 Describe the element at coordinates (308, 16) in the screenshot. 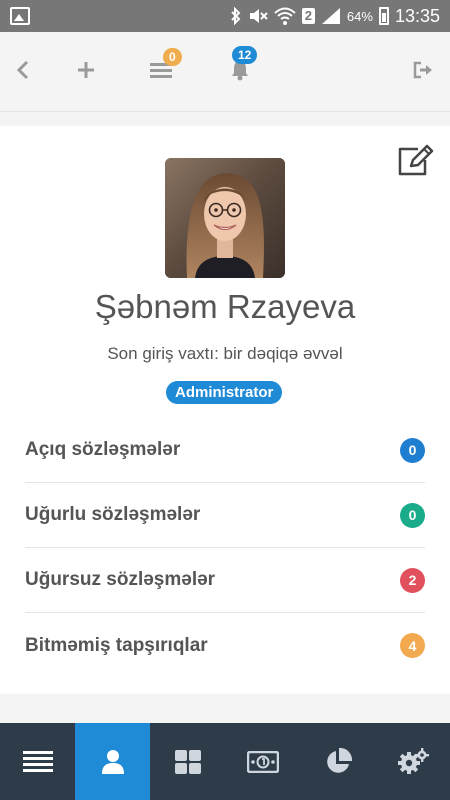

I see `sim-indicator: 2` at that location.